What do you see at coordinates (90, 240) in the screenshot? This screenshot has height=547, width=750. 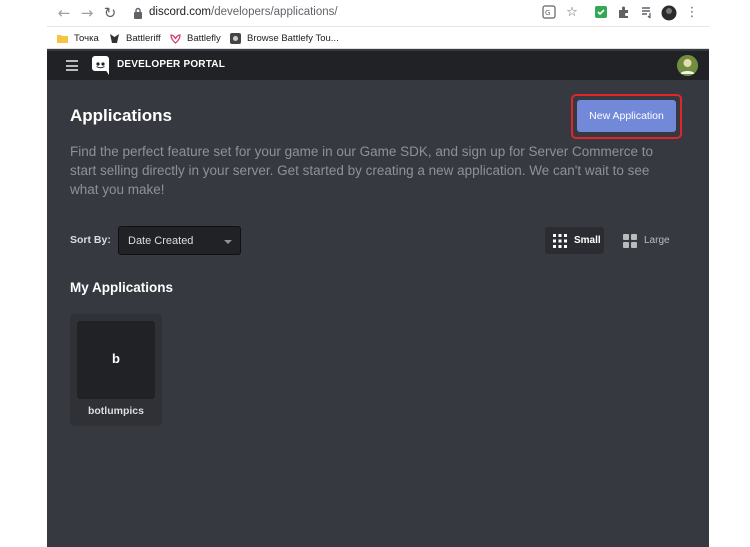 I see `sort-by-label: Sort By:` at bounding box center [90, 240].